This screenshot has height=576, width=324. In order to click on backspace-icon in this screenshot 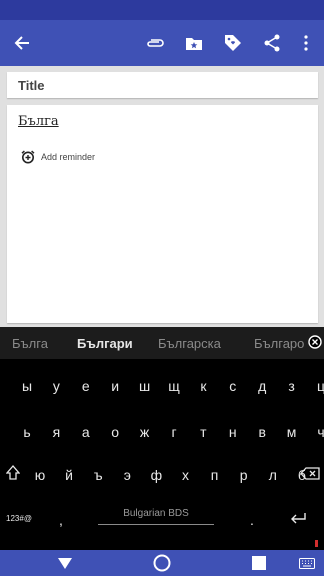, I will do `click(310, 473)`.